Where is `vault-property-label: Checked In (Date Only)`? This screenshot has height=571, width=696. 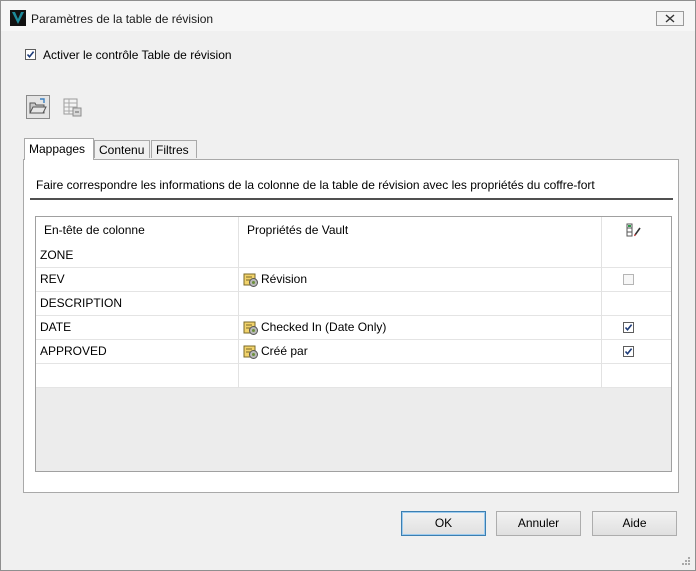
vault-property-label: Checked In (Date Only) is located at coordinates (324, 327).